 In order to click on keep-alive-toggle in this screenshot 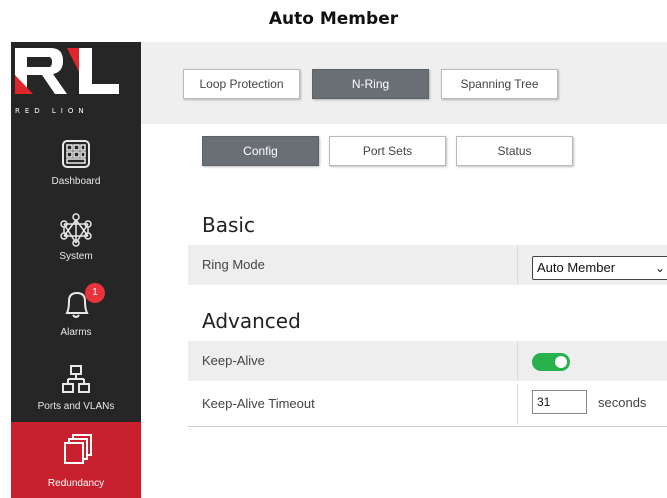, I will do `click(551, 362)`.